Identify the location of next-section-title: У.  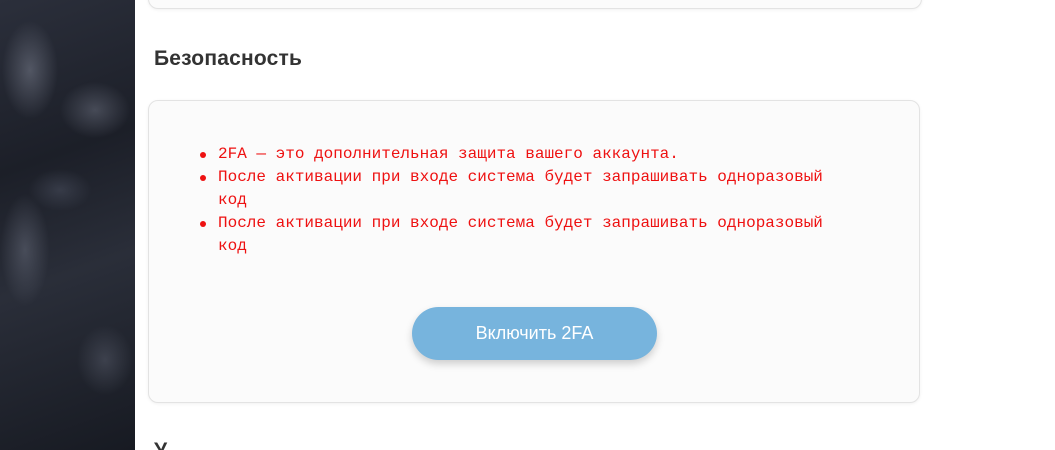
(160, 444).